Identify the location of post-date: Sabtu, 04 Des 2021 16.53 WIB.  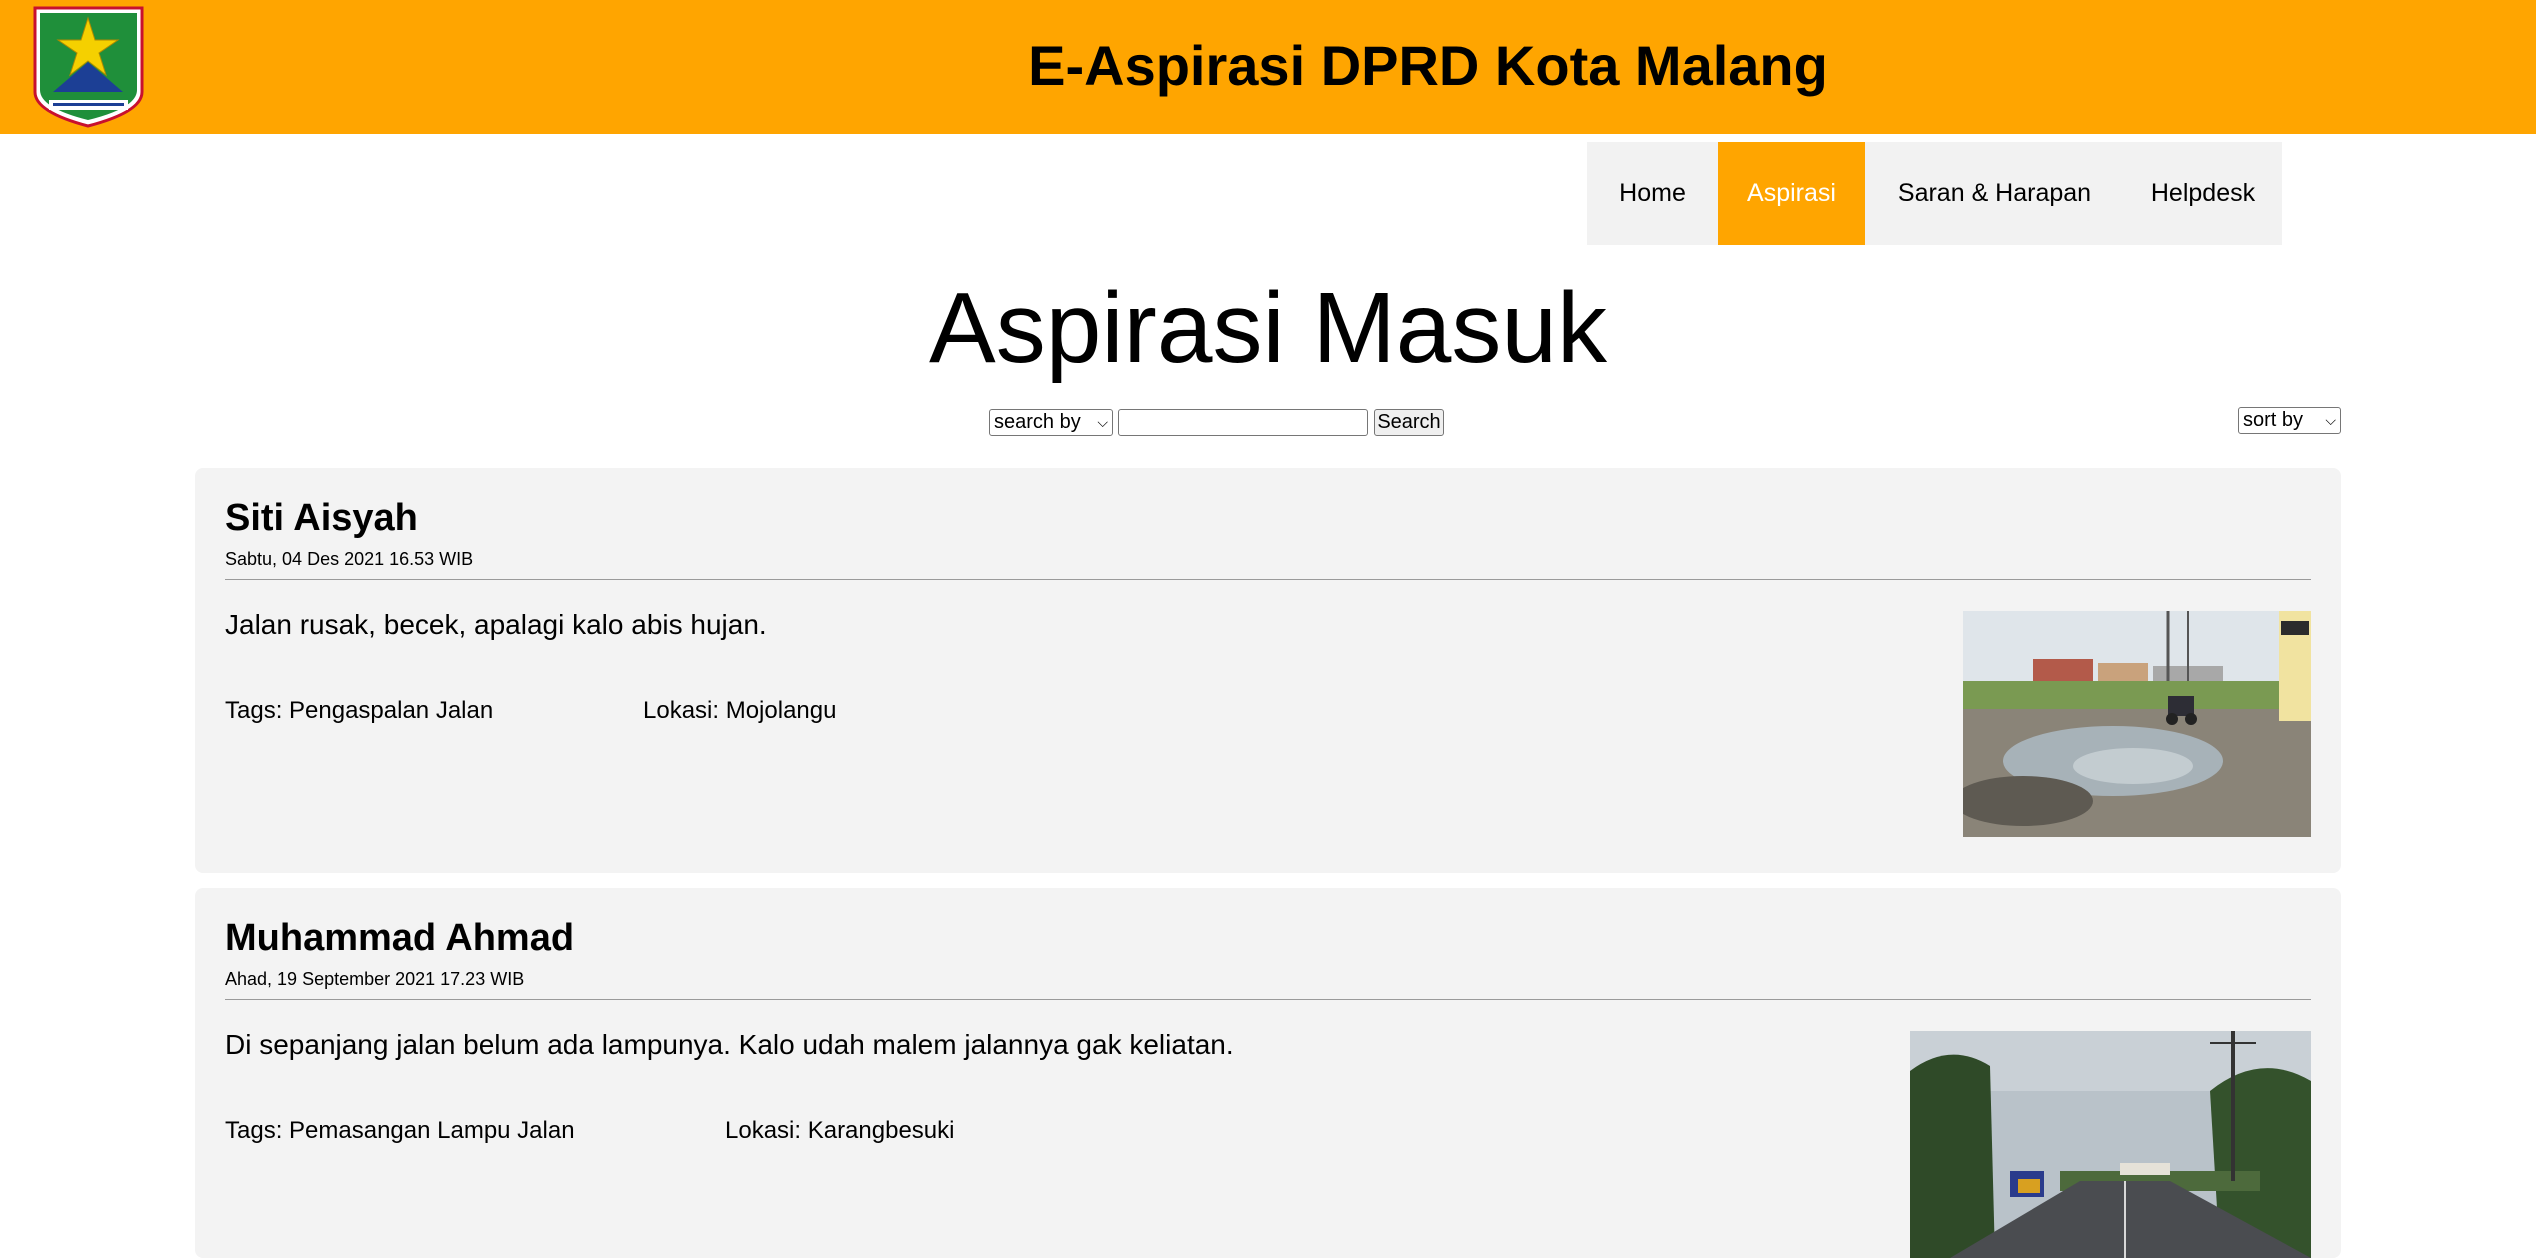
(349, 559).